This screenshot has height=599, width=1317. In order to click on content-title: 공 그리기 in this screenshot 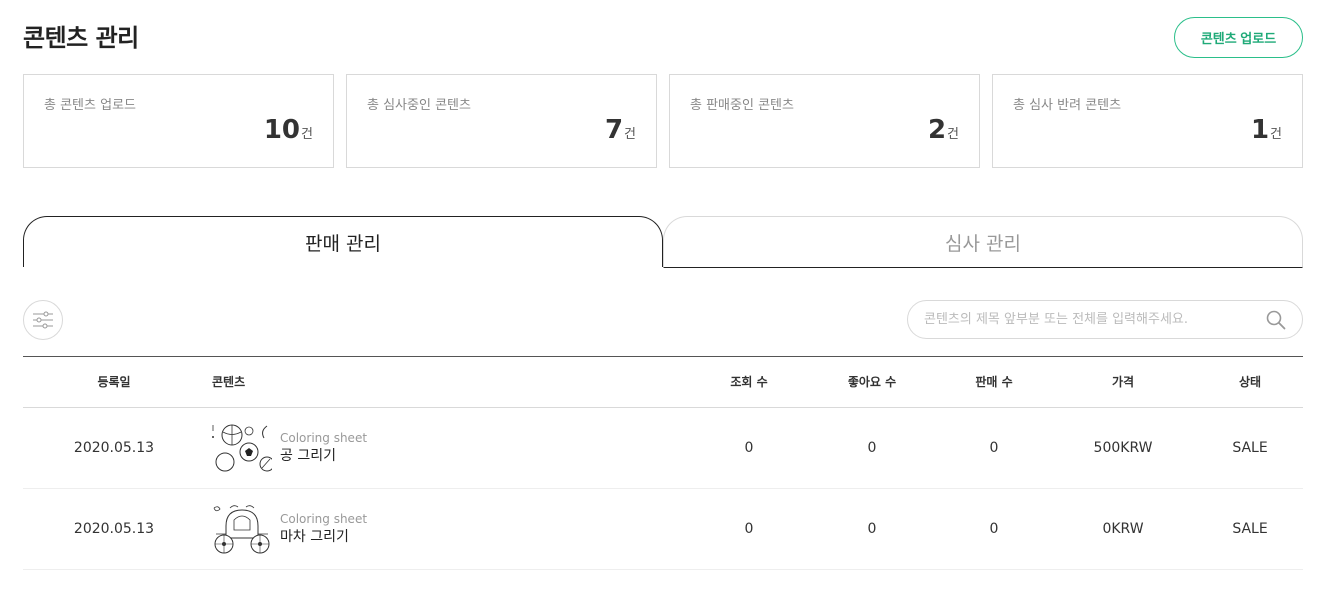, I will do `click(323, 456)`.